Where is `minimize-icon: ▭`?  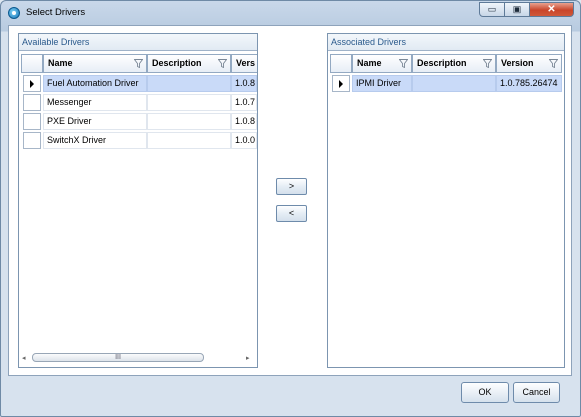
minimize-icon: ▭ is located at coordinates (492, 9).